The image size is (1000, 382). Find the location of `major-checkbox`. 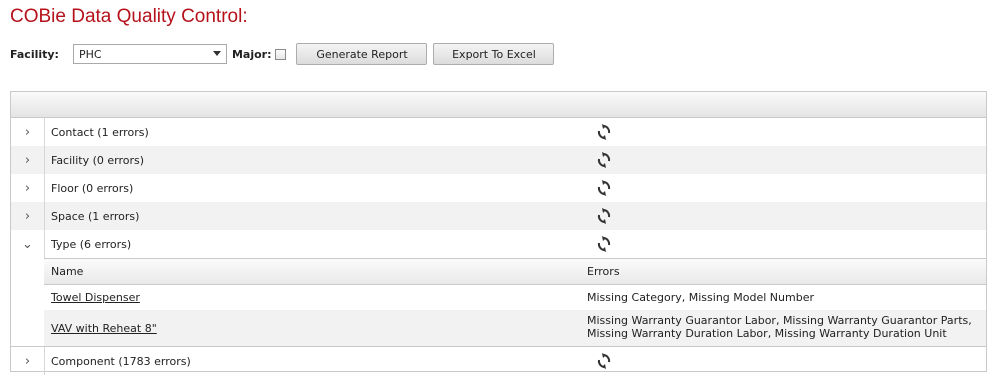

major-checkbox is located at coordinates (281, 54).